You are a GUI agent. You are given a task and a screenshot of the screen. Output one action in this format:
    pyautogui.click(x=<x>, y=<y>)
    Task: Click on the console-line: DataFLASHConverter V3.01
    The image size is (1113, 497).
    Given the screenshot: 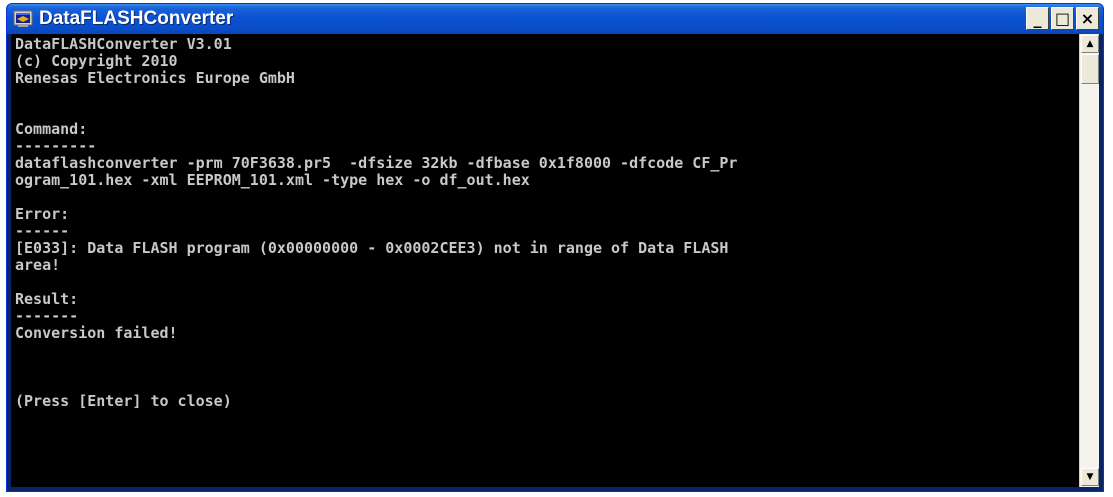 What is the action you would take?
    pyautogui.click(x=123, y=44)
    